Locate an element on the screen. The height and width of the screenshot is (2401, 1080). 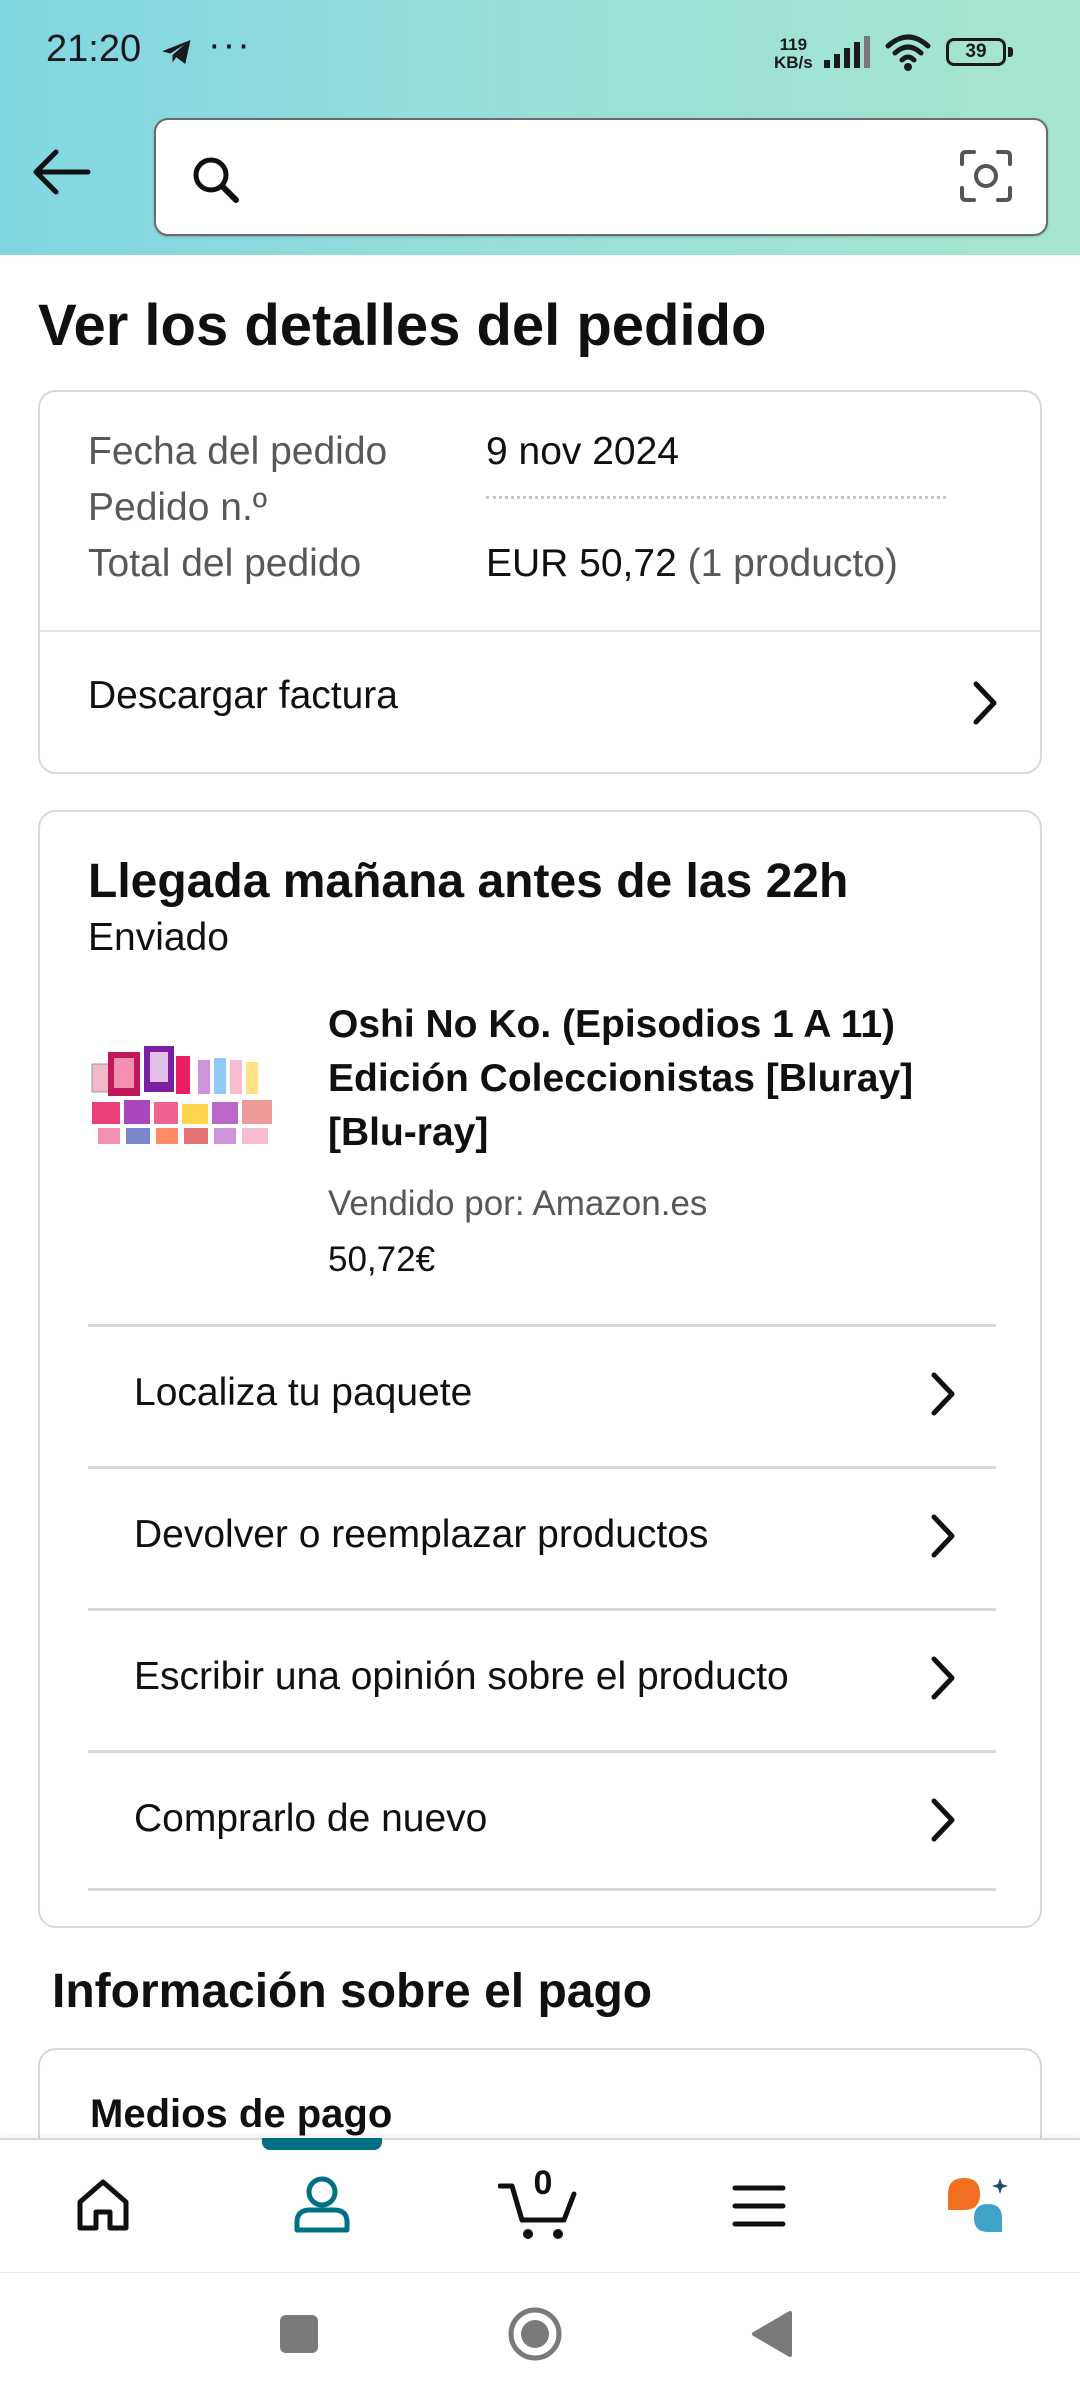
battery-icon: 39 is located at coordinates (981, 53).